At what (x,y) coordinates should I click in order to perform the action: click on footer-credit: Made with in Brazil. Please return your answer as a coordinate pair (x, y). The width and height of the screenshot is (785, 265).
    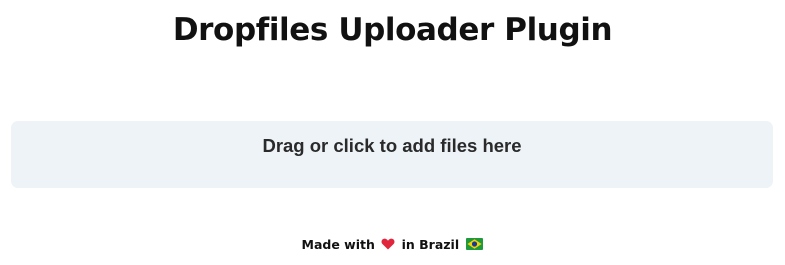
    Looking at the image, I should click on (392, 245).